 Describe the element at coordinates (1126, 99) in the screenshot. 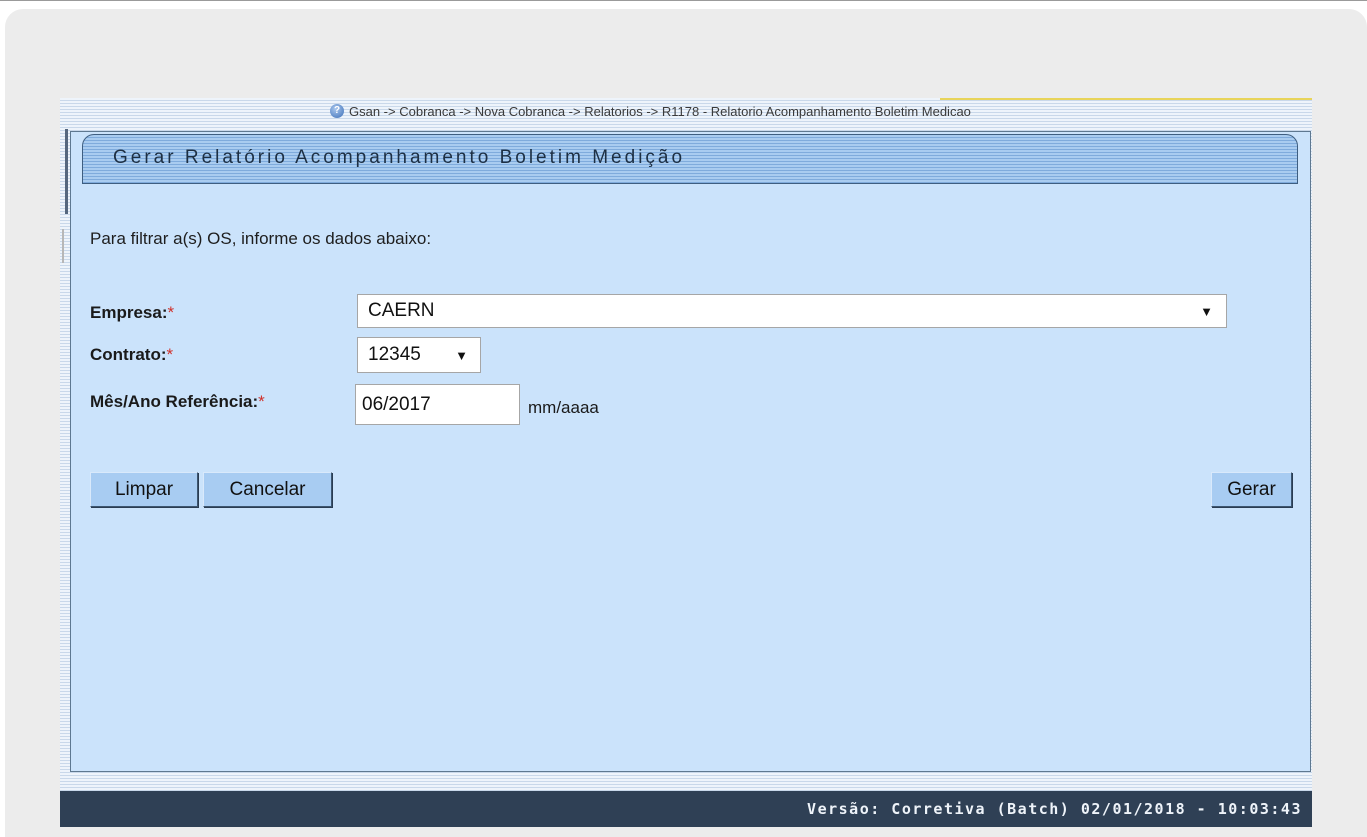

I see `breadcrumb-accent-line` at that location.